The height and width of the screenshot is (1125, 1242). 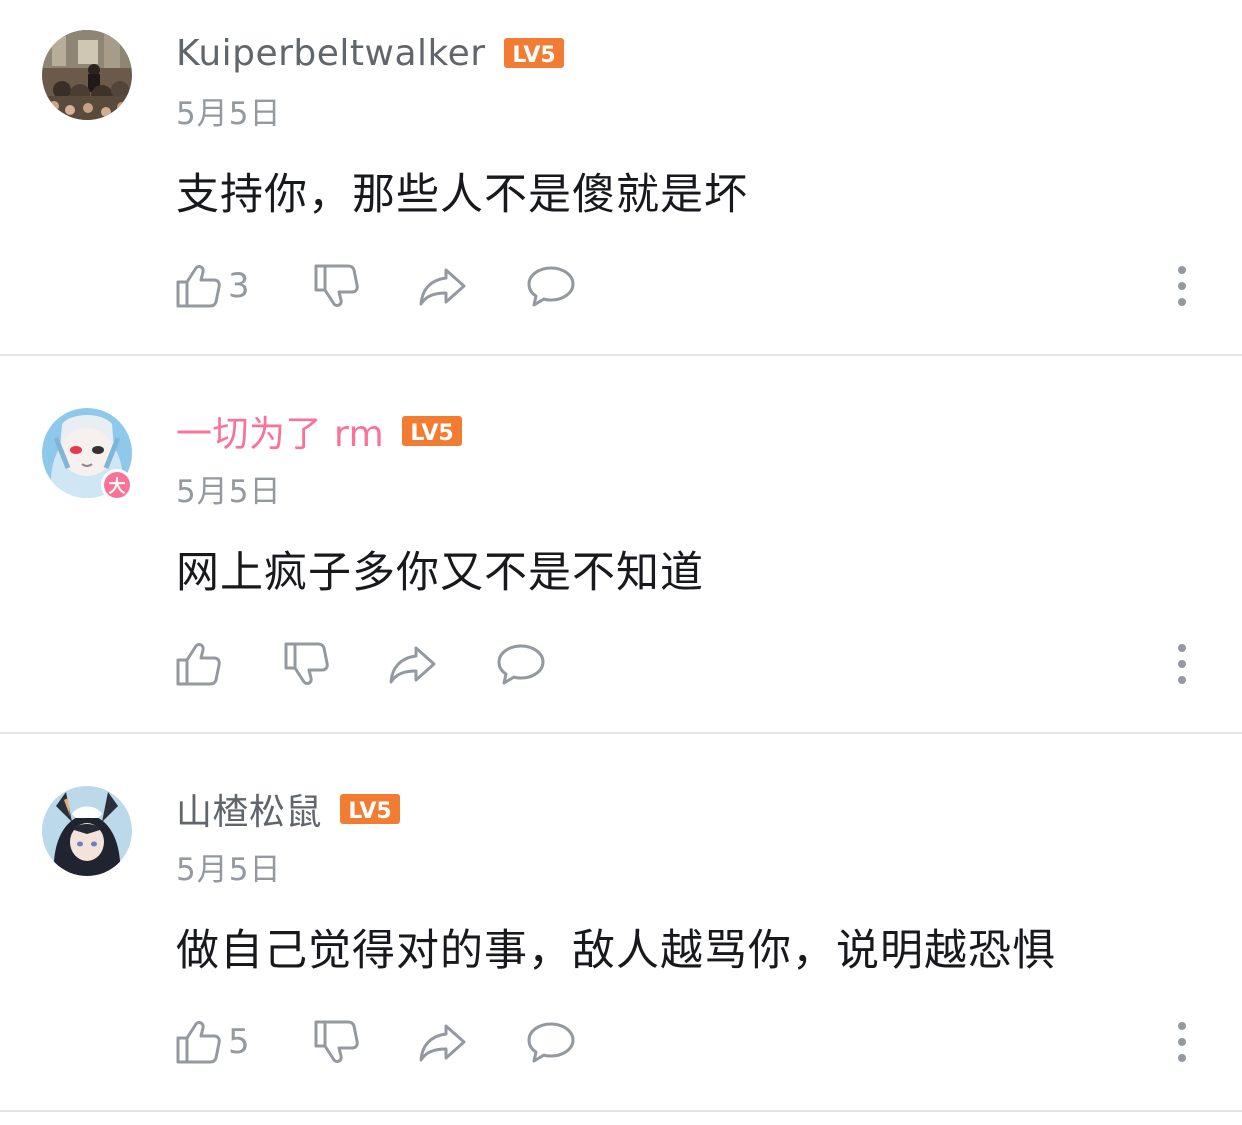 I want to click on like-button: 3, so click(x=212, y=286).